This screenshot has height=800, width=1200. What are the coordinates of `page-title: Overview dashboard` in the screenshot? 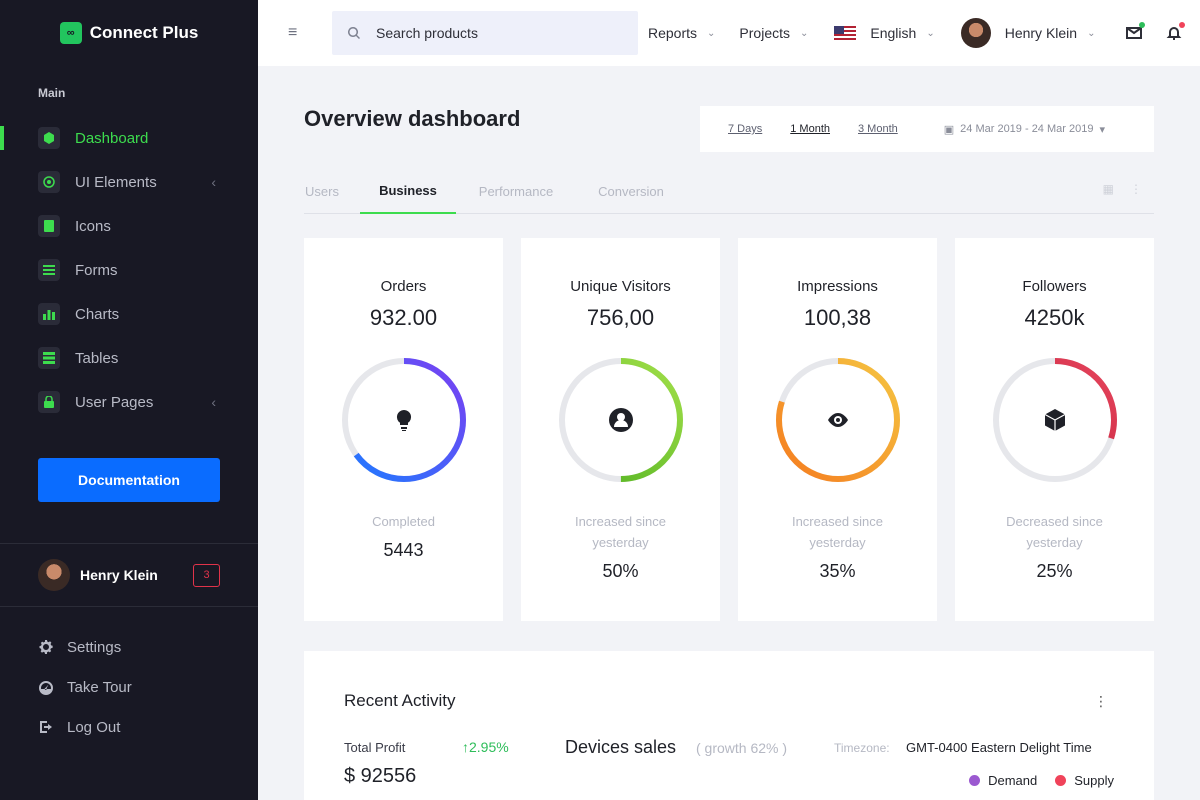 It's located at (412, 118).